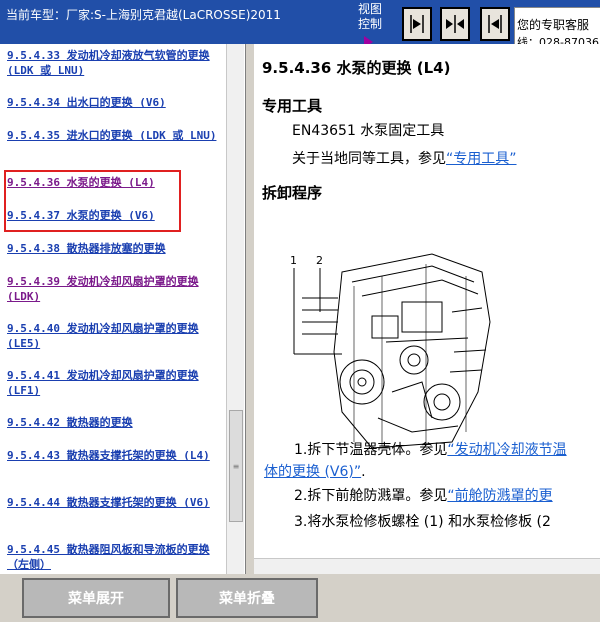 The width and height of the screenshot is (600, 622). I want to click on nav-item-9-5-4-42: 9.5.4.42 散热器的更换, so click(113, 422).